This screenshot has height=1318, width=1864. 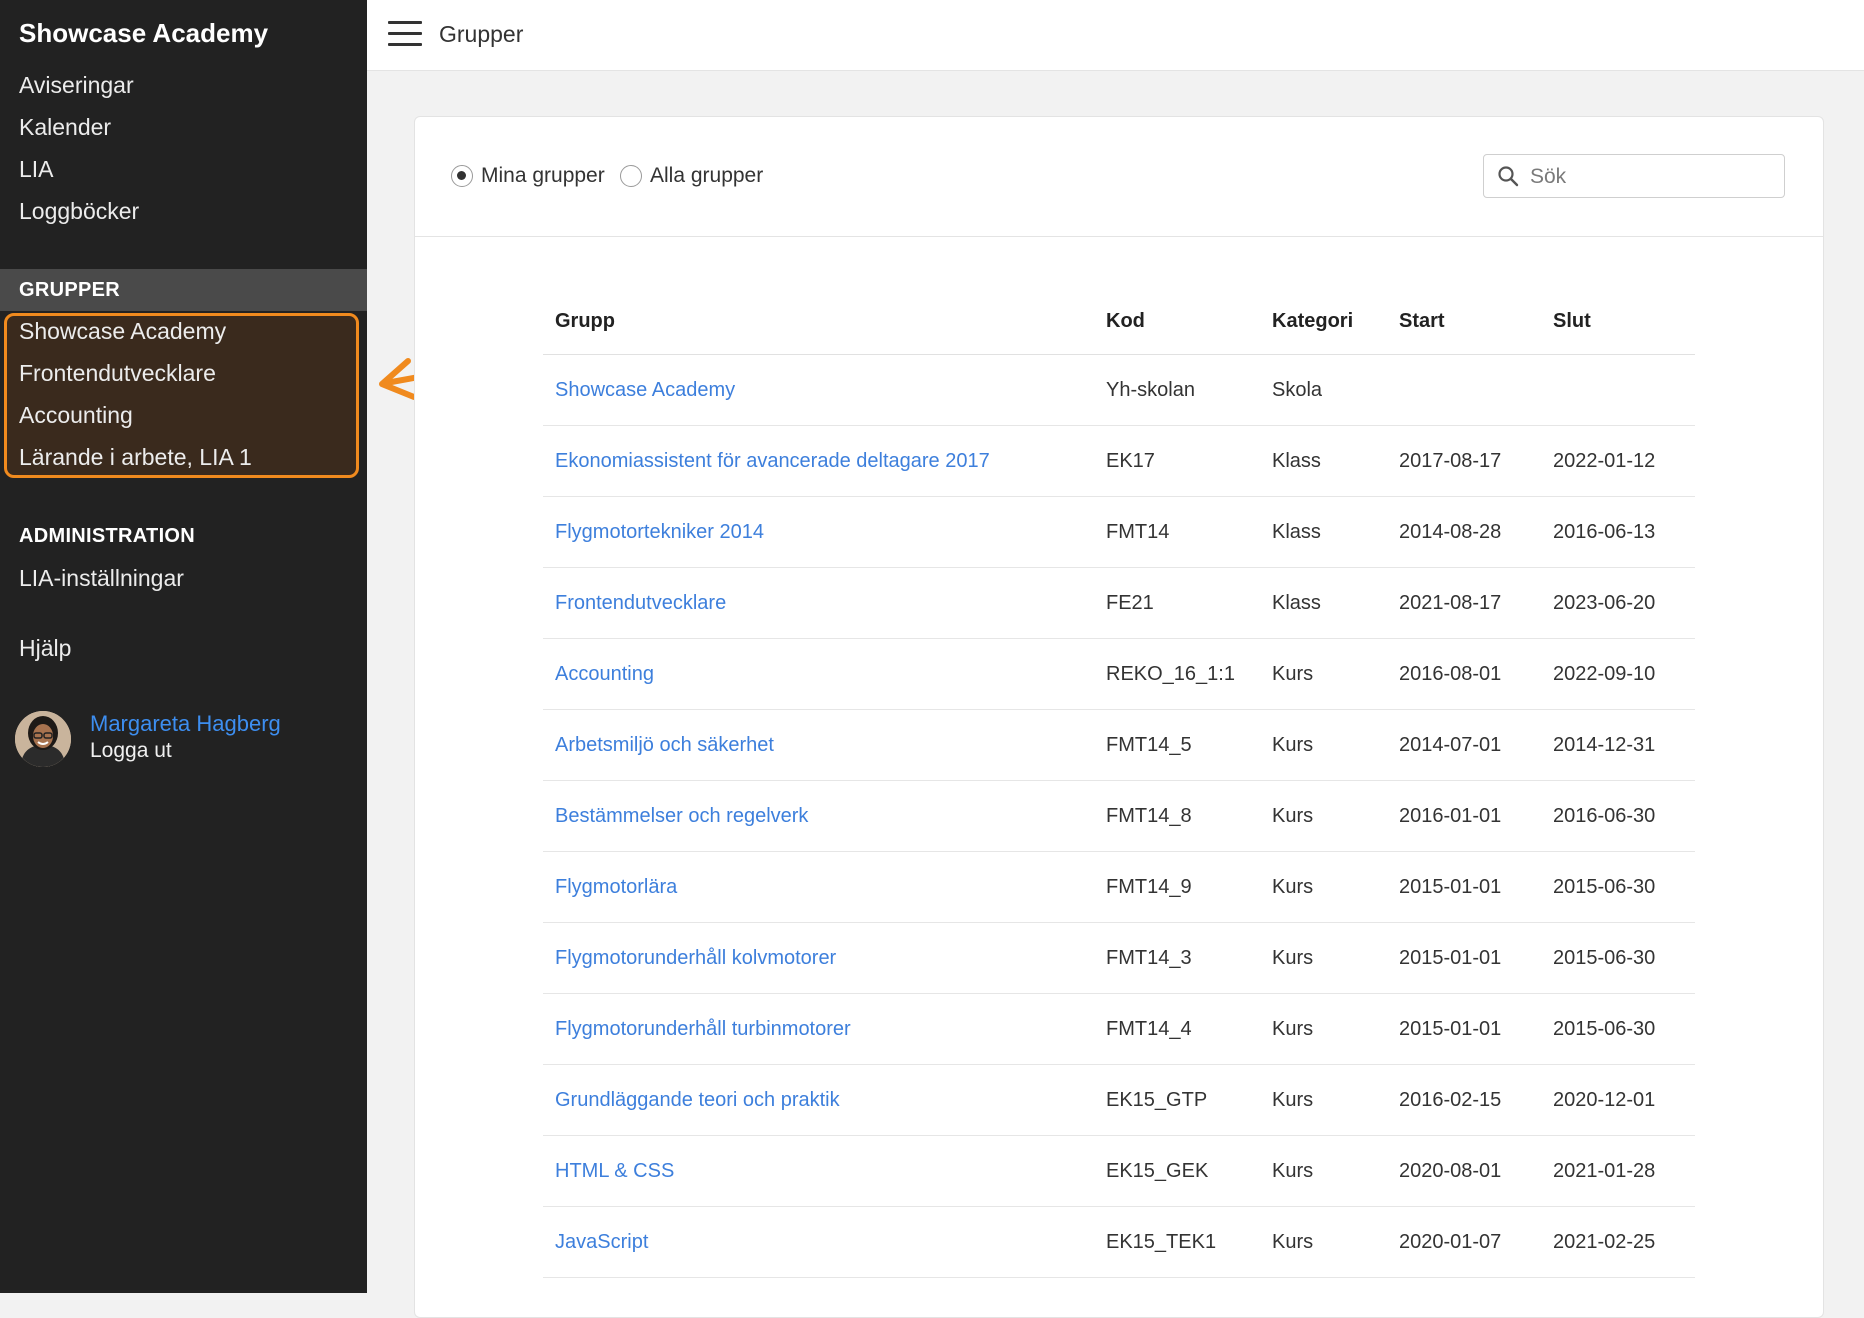 What do you see at coordinates (131, 751) in the screenshot?
I see `logout-link: Logga ut` at bounding box center [131, 751].